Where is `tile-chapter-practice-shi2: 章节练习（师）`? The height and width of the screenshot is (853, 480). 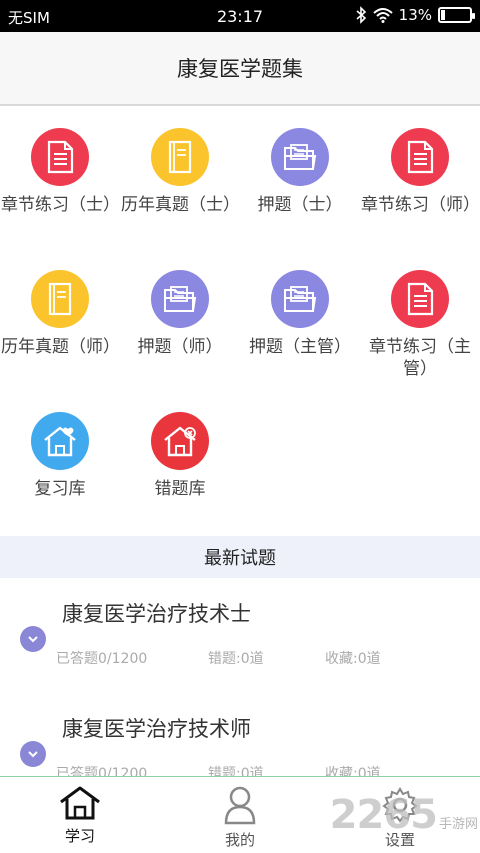
tile-chapter-practice-shi2: 章节练习（师） is located at coordinates (420, 172).